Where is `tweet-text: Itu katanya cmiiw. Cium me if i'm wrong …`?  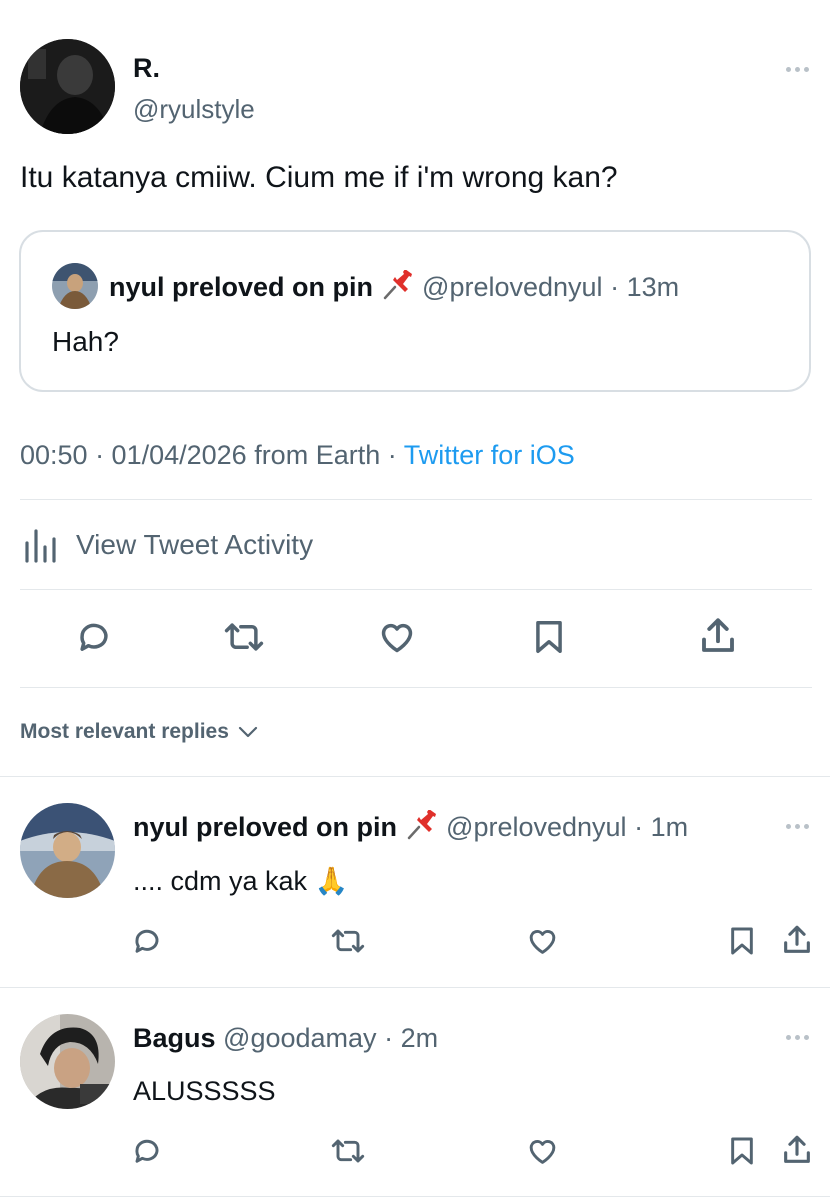
tweet-text: Itu katanya cmiiw. Cium me if i'm wrong … is located at coordinates (319, 177).